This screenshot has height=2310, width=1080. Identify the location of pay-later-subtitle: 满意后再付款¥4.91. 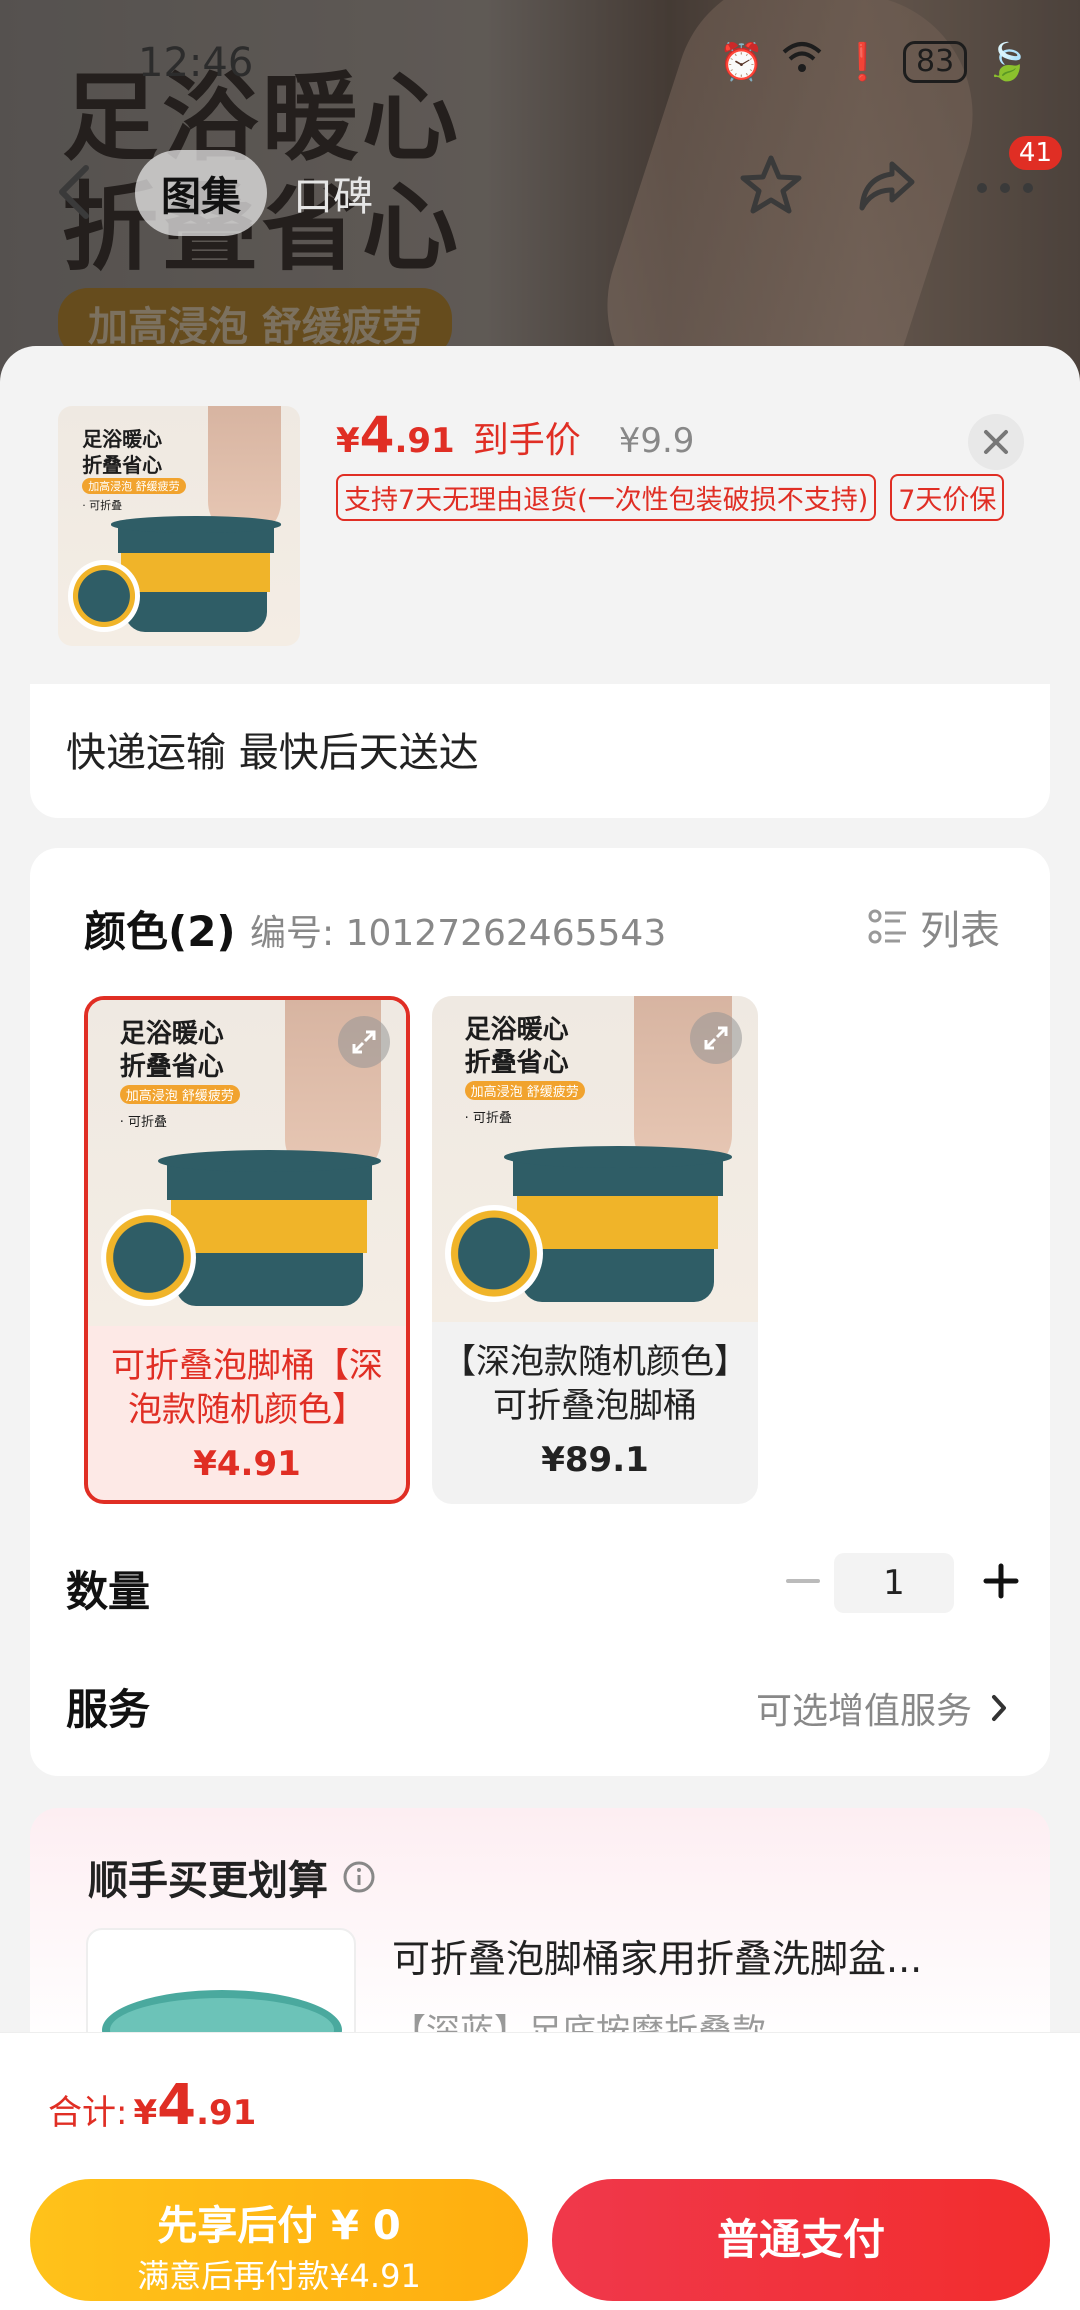
(279, 2276).